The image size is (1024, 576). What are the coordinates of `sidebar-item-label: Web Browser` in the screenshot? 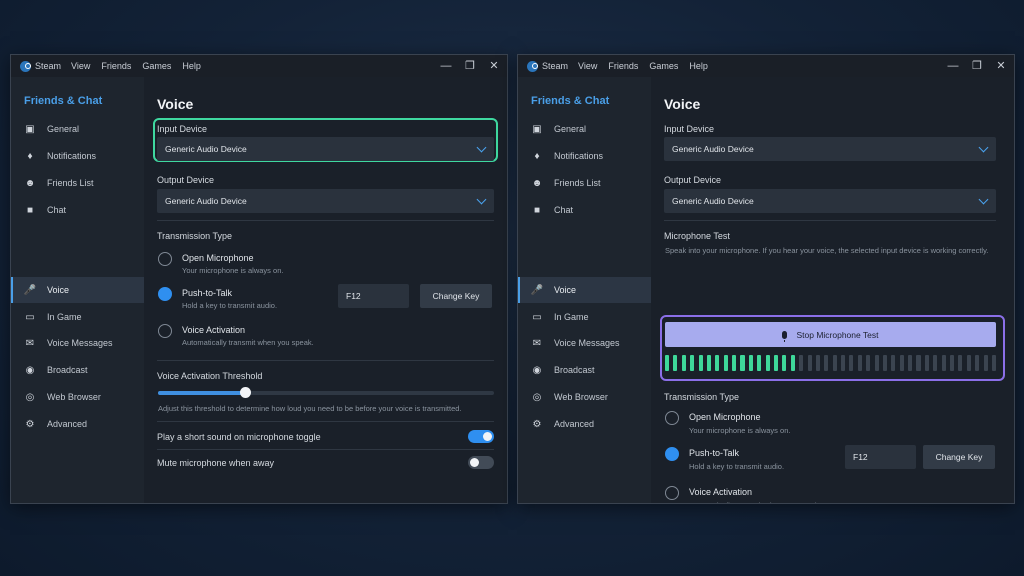 It's located at (74, 397).